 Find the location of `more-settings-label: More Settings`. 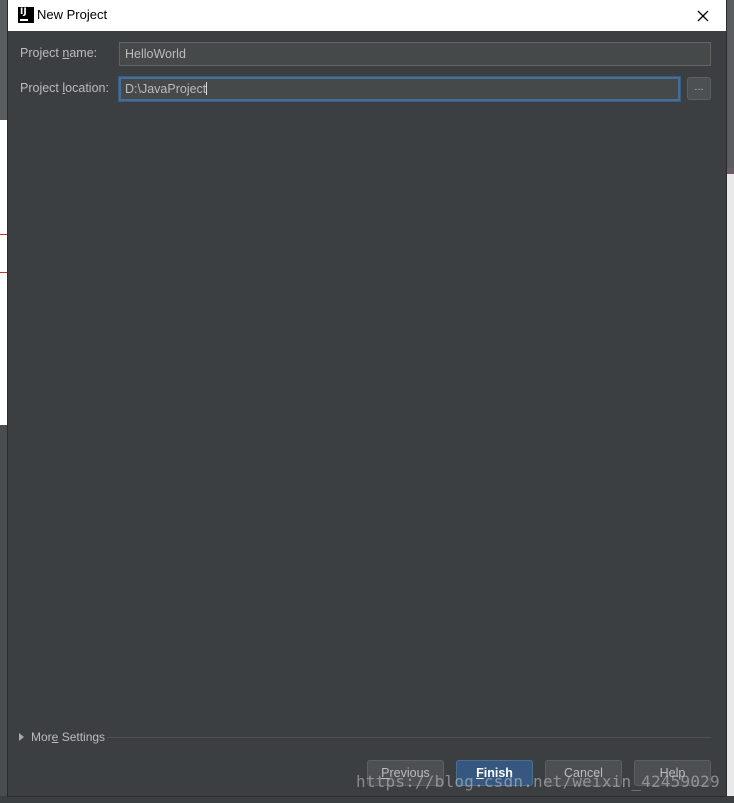

more-settings-label: More Settings is located at coordinates (68, 737).